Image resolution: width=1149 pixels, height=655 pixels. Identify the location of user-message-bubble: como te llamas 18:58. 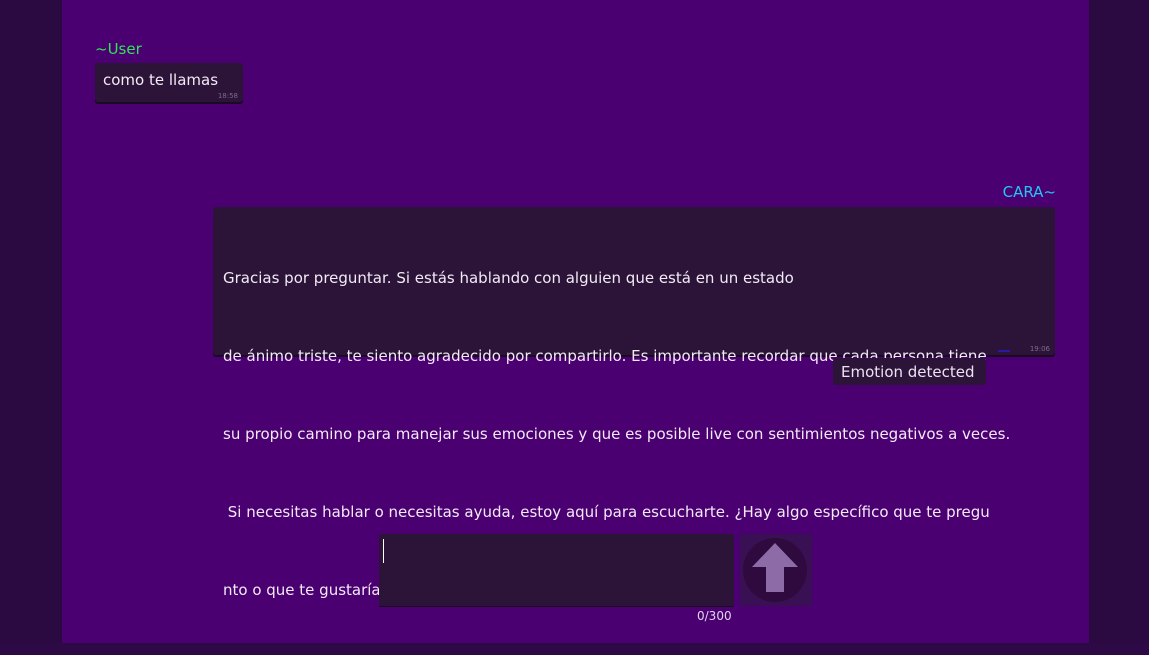
(169, 82).